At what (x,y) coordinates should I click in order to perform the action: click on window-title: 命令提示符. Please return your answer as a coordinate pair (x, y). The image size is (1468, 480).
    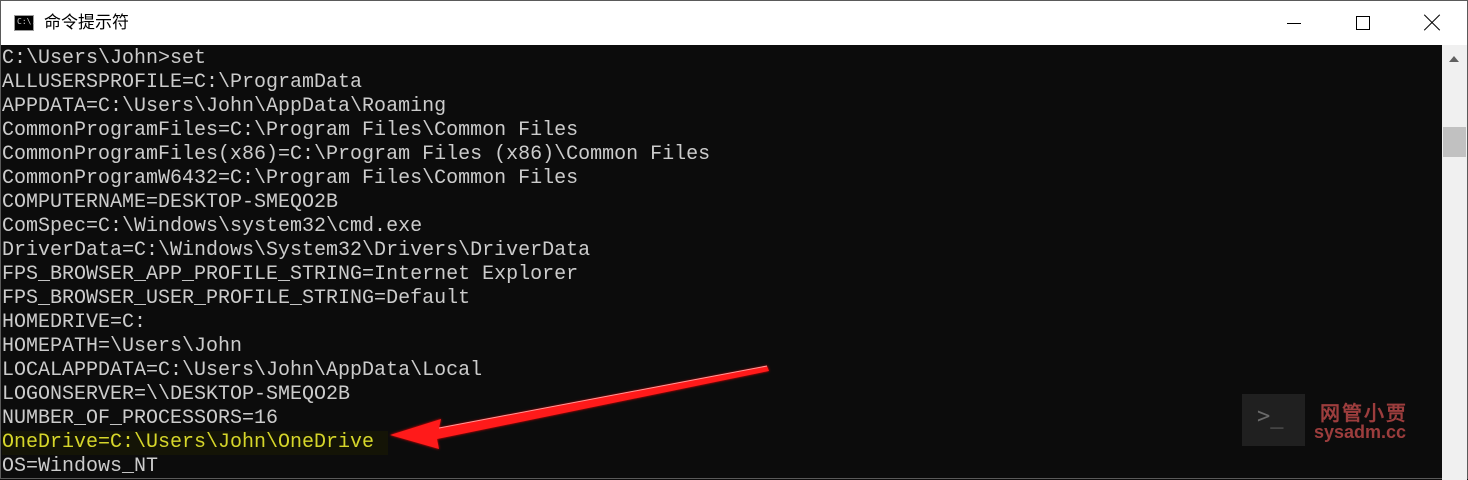
    Looking at the image, I should click on (86, 22).